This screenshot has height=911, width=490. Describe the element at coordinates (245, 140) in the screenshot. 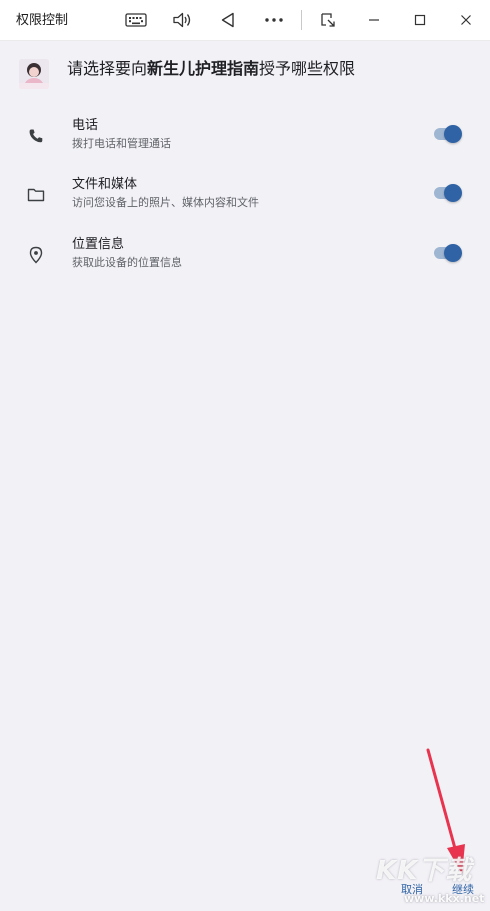

I see `permission-row-phone: 电话 拨打电话和管理通话` at that location.